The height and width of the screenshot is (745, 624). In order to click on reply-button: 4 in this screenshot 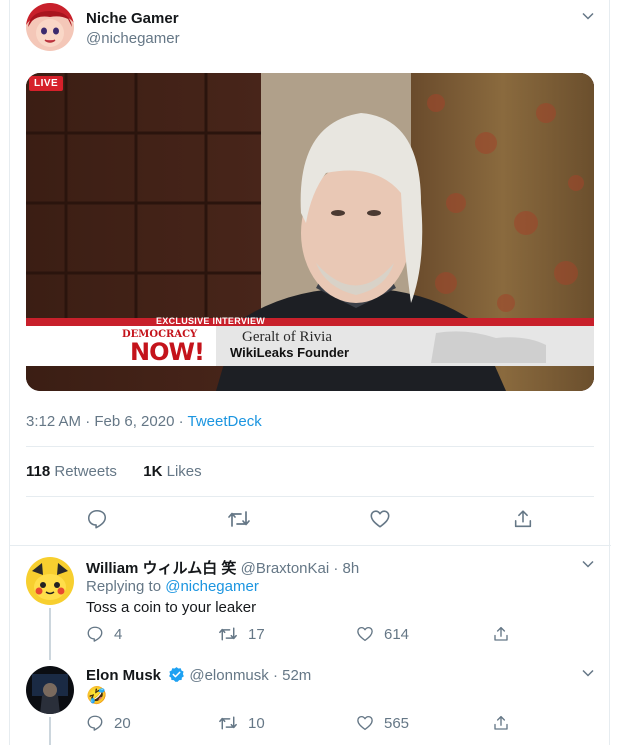, I will do `click(104, 634)`.